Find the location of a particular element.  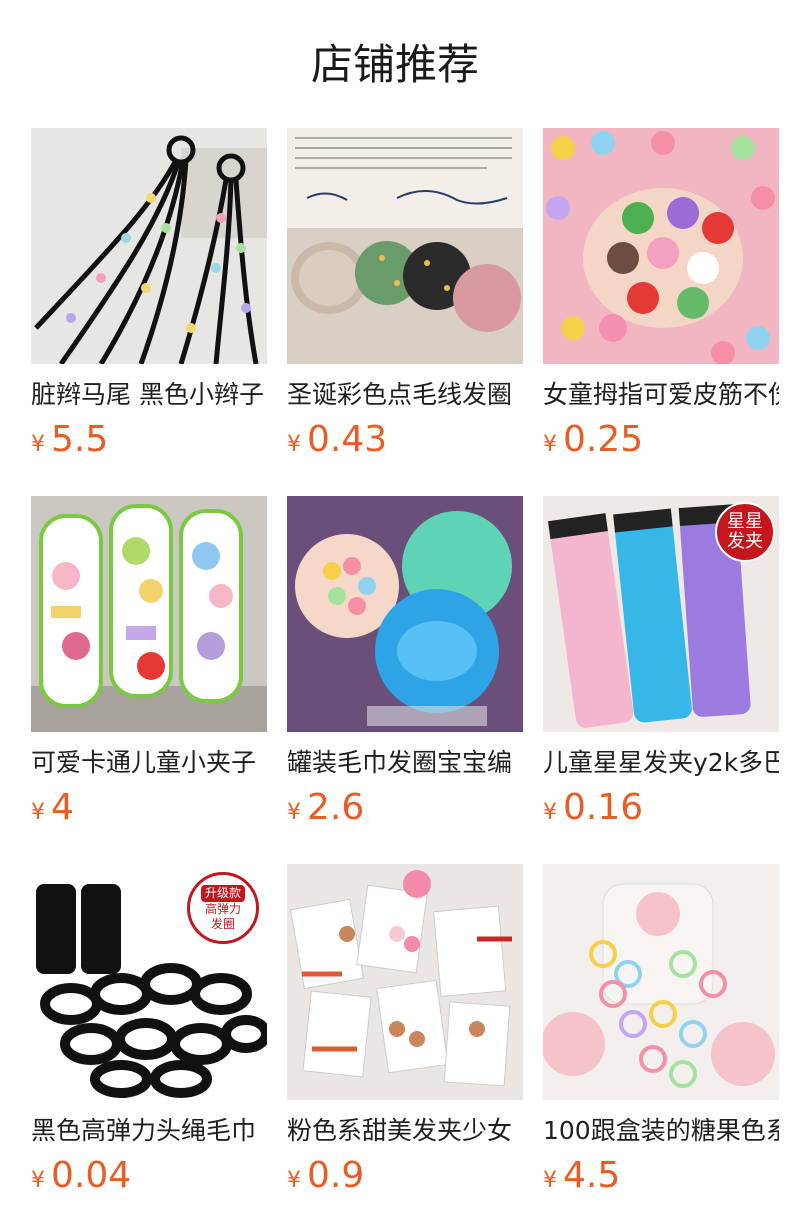

product-price: ¥4.5 is located at coordinates (661, 1176).